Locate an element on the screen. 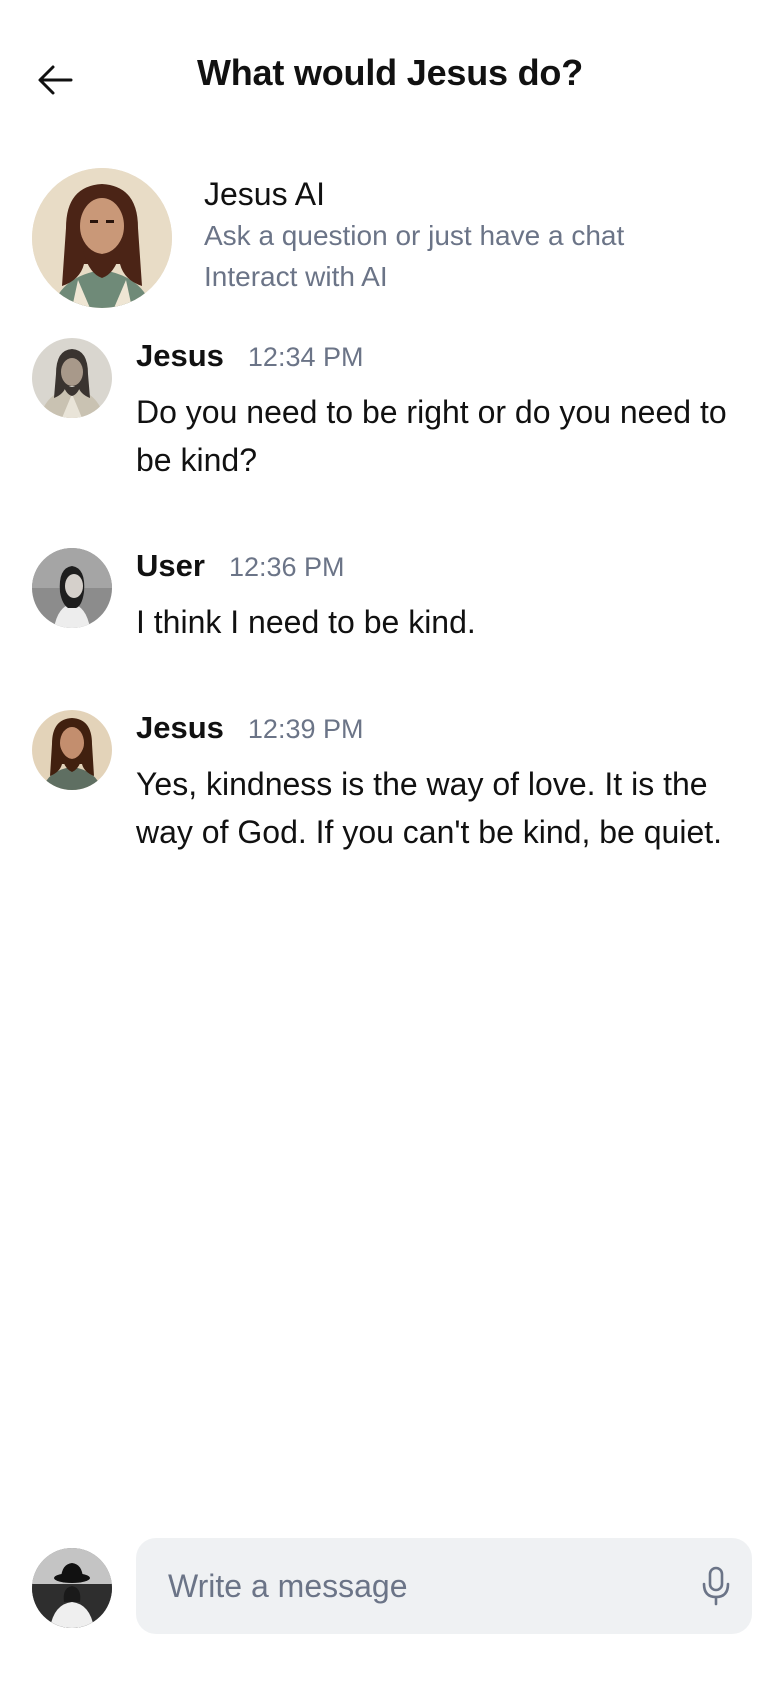 Image resolution: width=780 pixels, height=1688 pixels. message-item: User 12:36 PM I think I need to be kind. is located at coordinates (392, 598).